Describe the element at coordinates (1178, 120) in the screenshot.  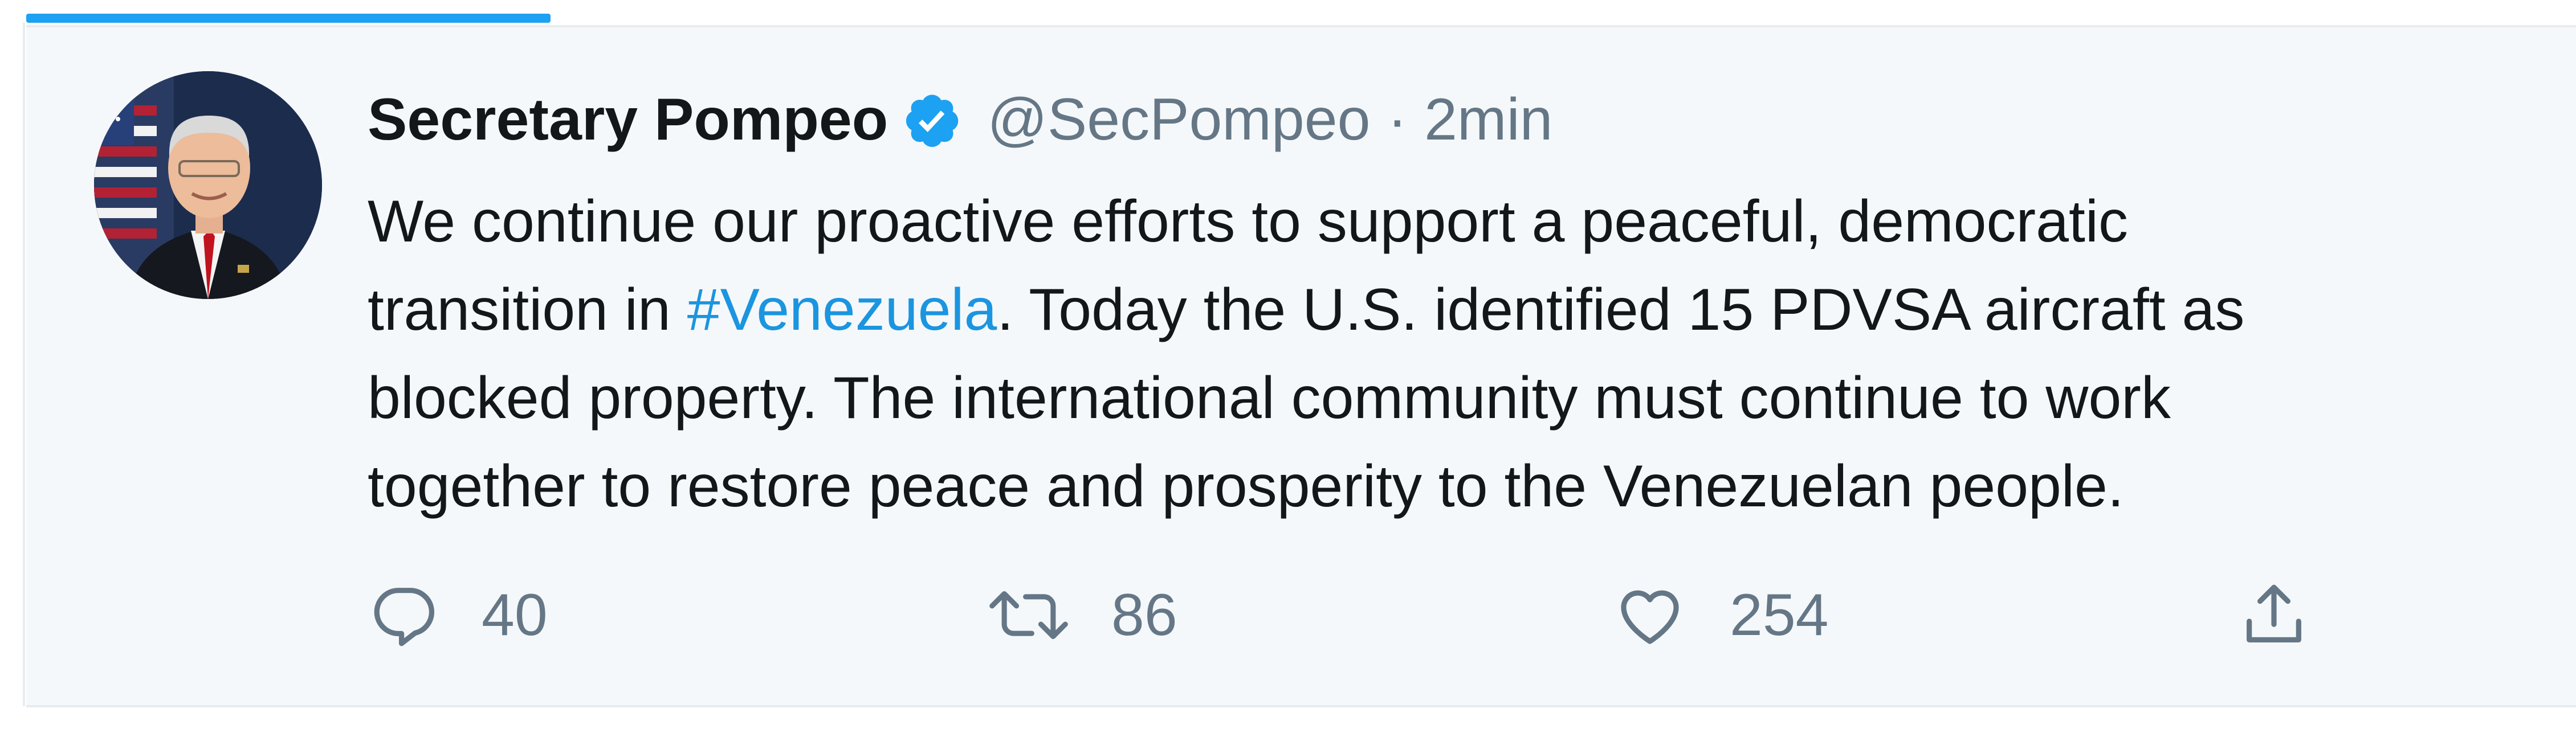
I see `author-handle: @SecPompeo` at that location.